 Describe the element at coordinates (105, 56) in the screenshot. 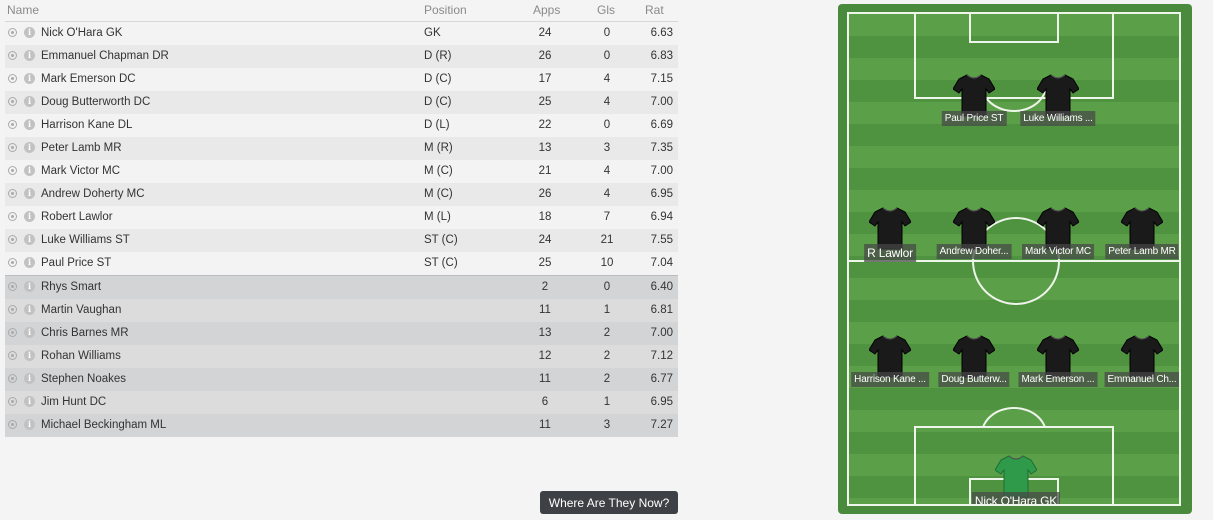

I see `player-name: Emmanuel Chapman DR` at that location.